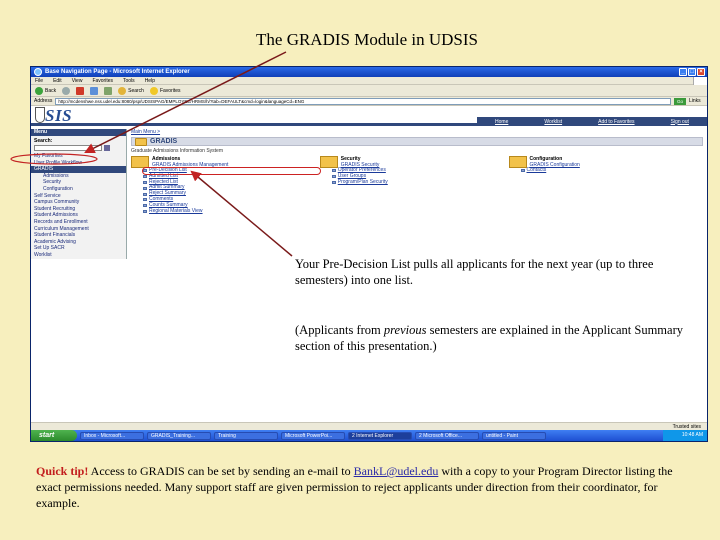 The width and height of the screenshot is (720, 540). I want to click on back-button: Back, so click(45, 90).